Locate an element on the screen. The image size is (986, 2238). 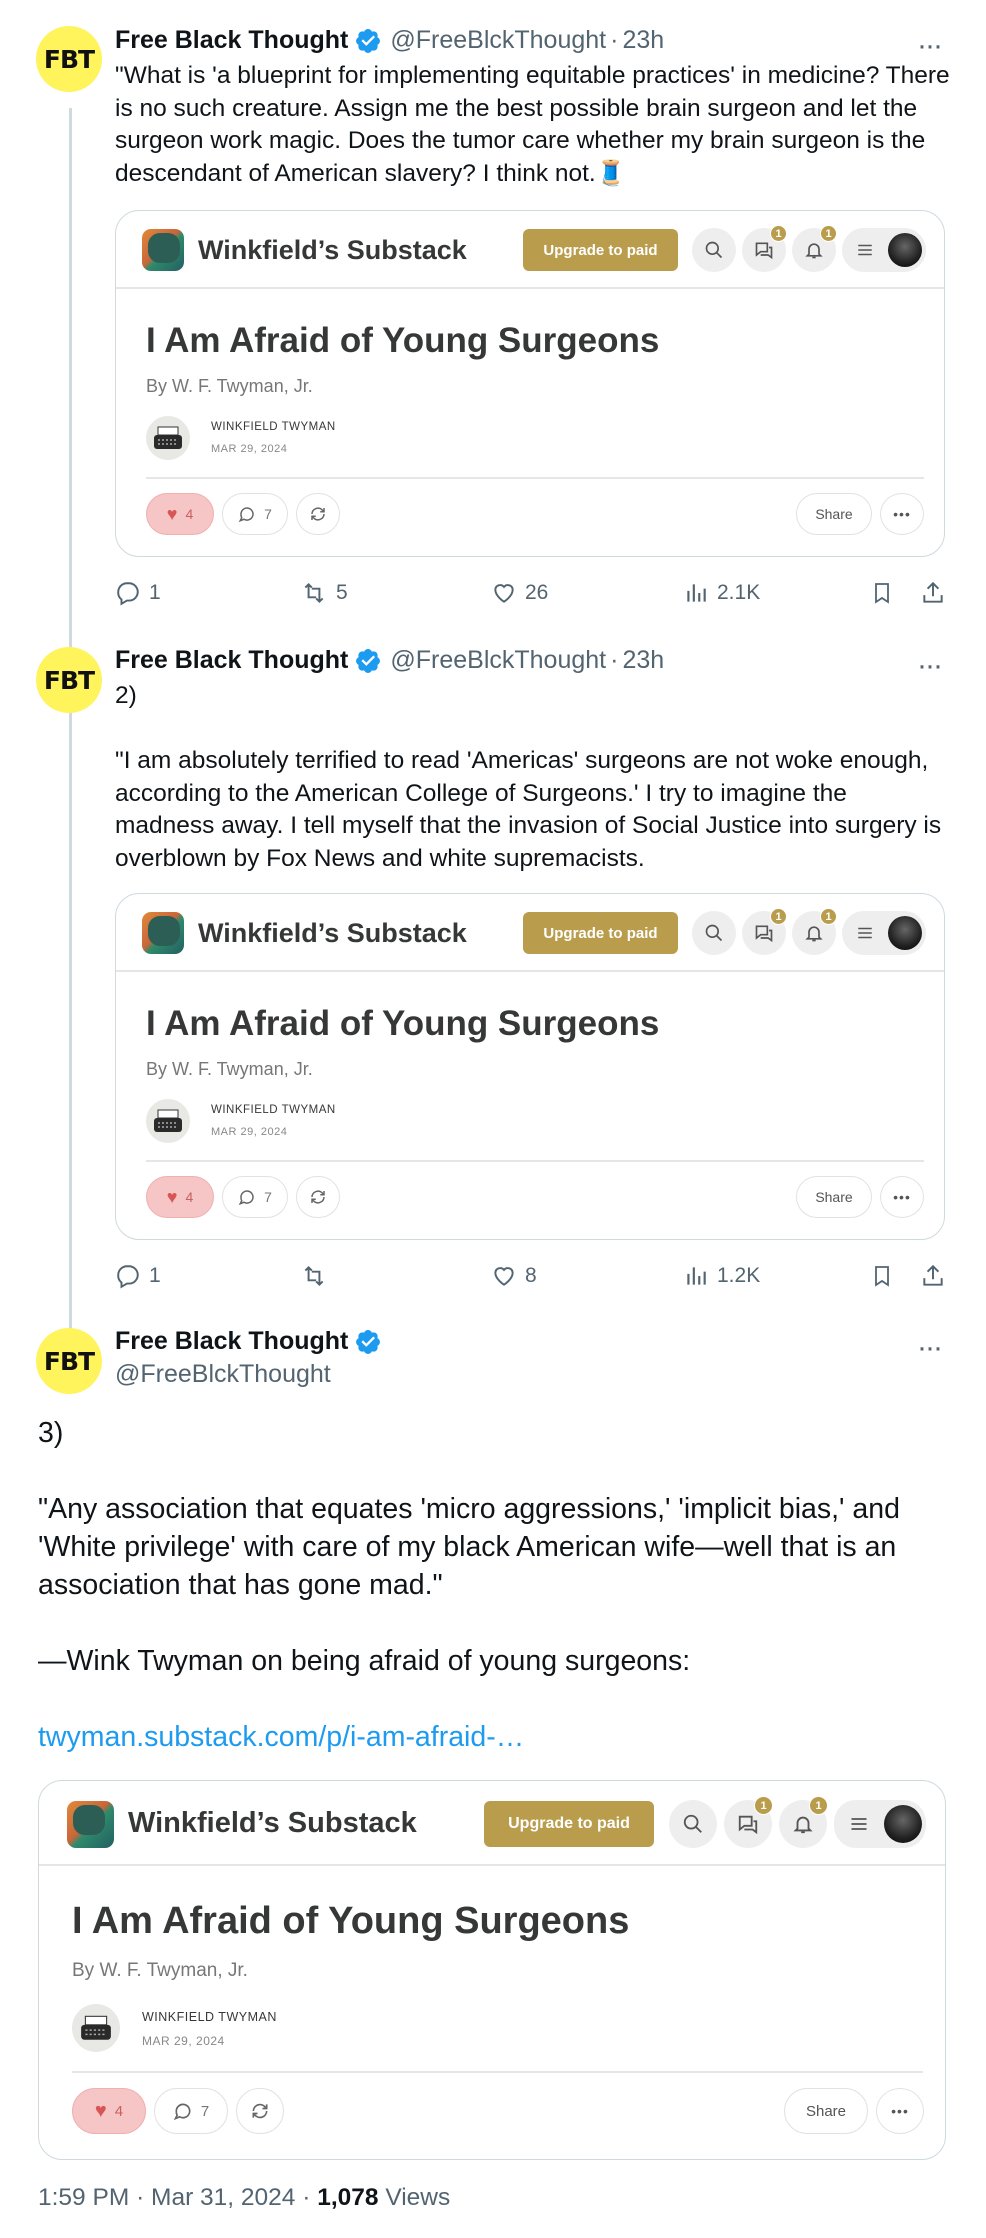
verified-icon is located at coordinates (368, 40).